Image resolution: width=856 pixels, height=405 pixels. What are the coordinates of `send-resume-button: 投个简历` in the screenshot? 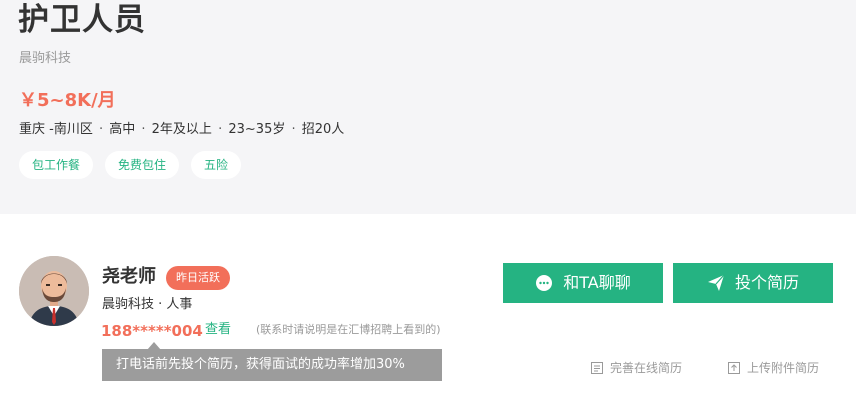 It's located at (753, 283).